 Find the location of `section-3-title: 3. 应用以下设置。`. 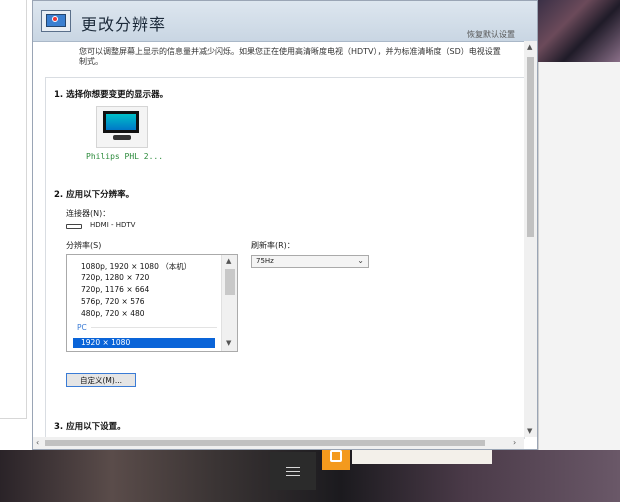

section-3-title: 3. 应用以下设置。 is located at coordinates (90, 427).